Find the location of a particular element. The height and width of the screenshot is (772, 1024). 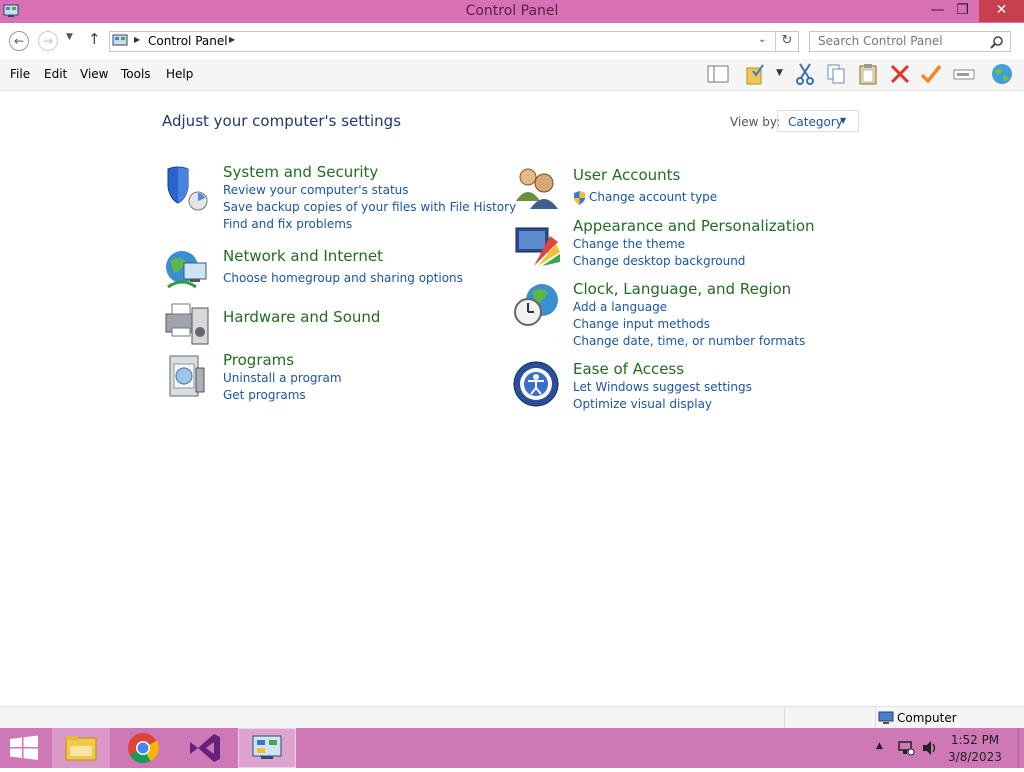

link-change-date-time-formats: Change date, time, or number formats is located at coordinates (689, 341).